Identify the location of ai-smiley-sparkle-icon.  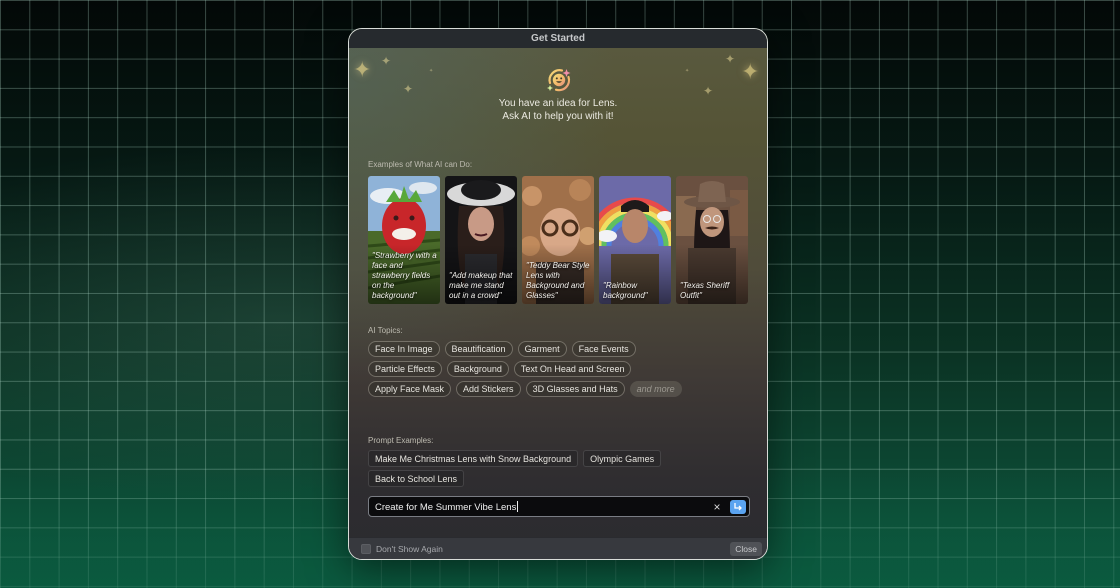
(559, 80).